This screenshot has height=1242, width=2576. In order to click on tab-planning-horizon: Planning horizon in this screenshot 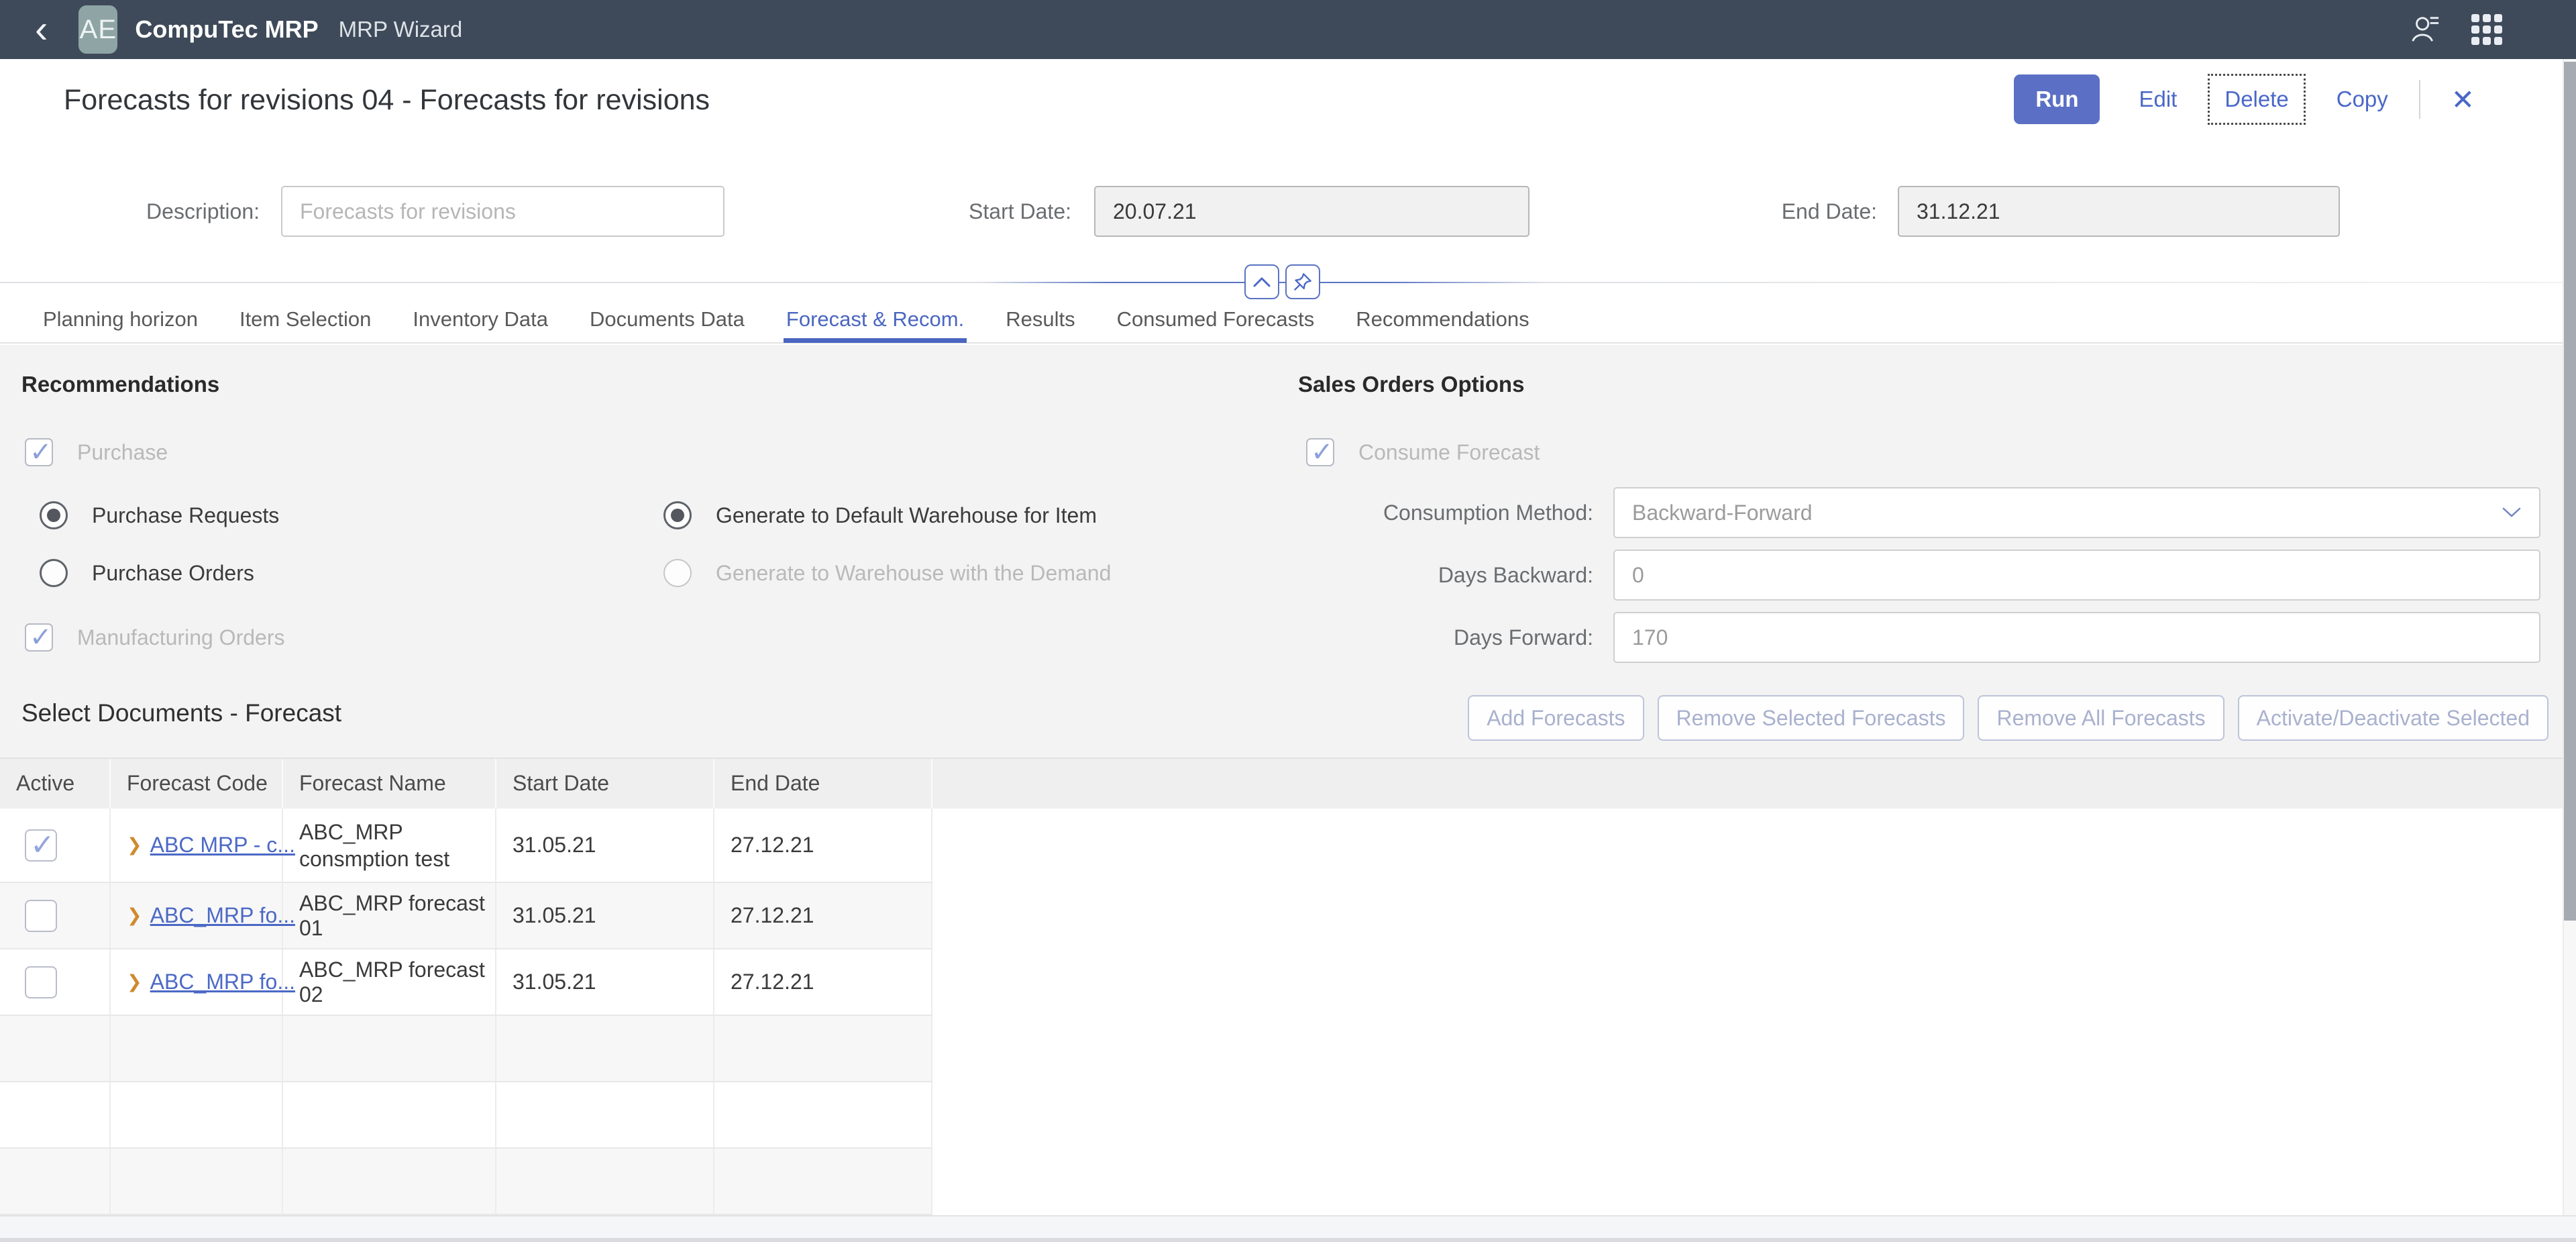, I will do `click(120, 321)`.